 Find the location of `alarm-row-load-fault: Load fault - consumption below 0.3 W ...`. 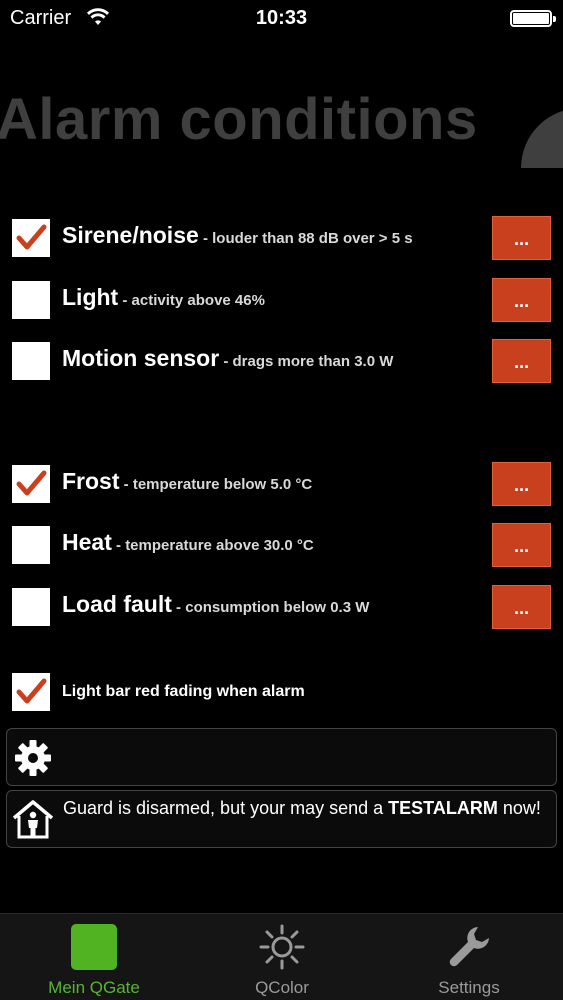

alarm-row-load-fault: Load fault - consumption below 0.3 W ... is located at coordinates (281, 608).